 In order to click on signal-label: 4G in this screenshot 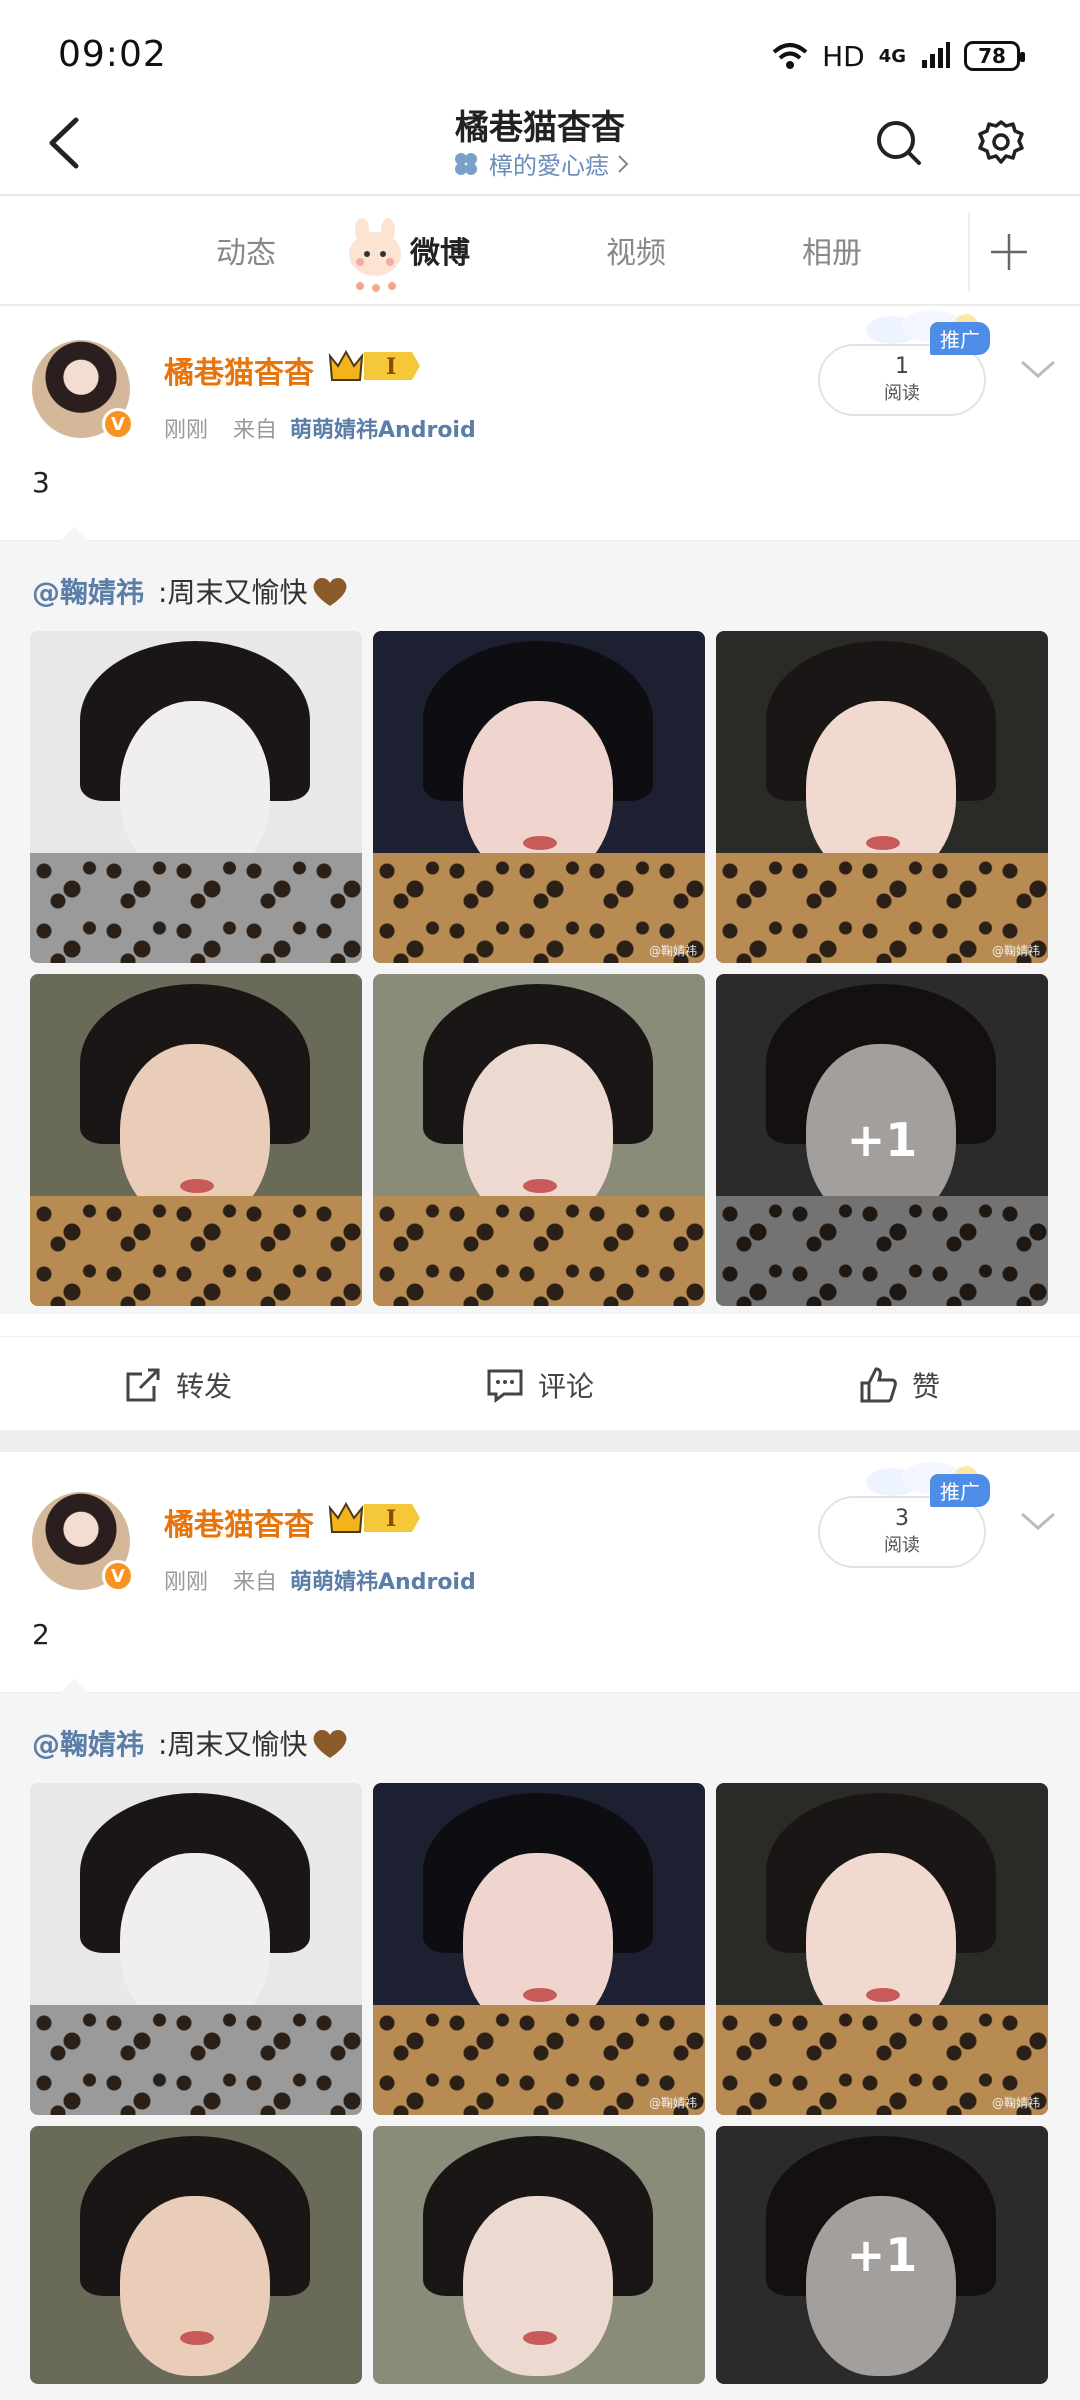, I will do `click(892, 56)`.